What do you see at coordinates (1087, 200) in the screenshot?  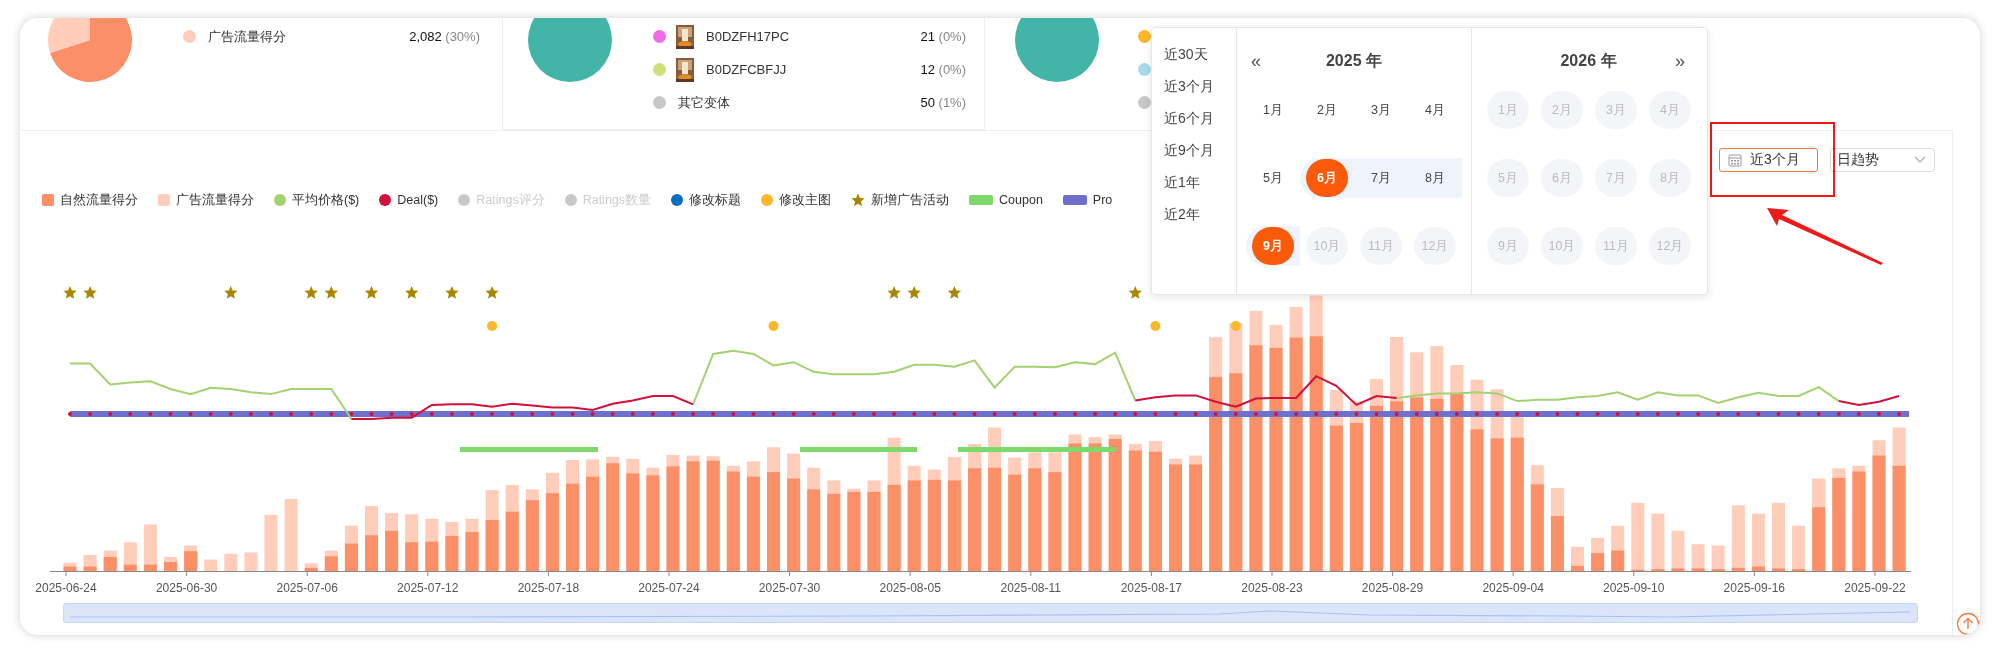 I see `legend-item: Pro` at bounding box center [1087, 200].